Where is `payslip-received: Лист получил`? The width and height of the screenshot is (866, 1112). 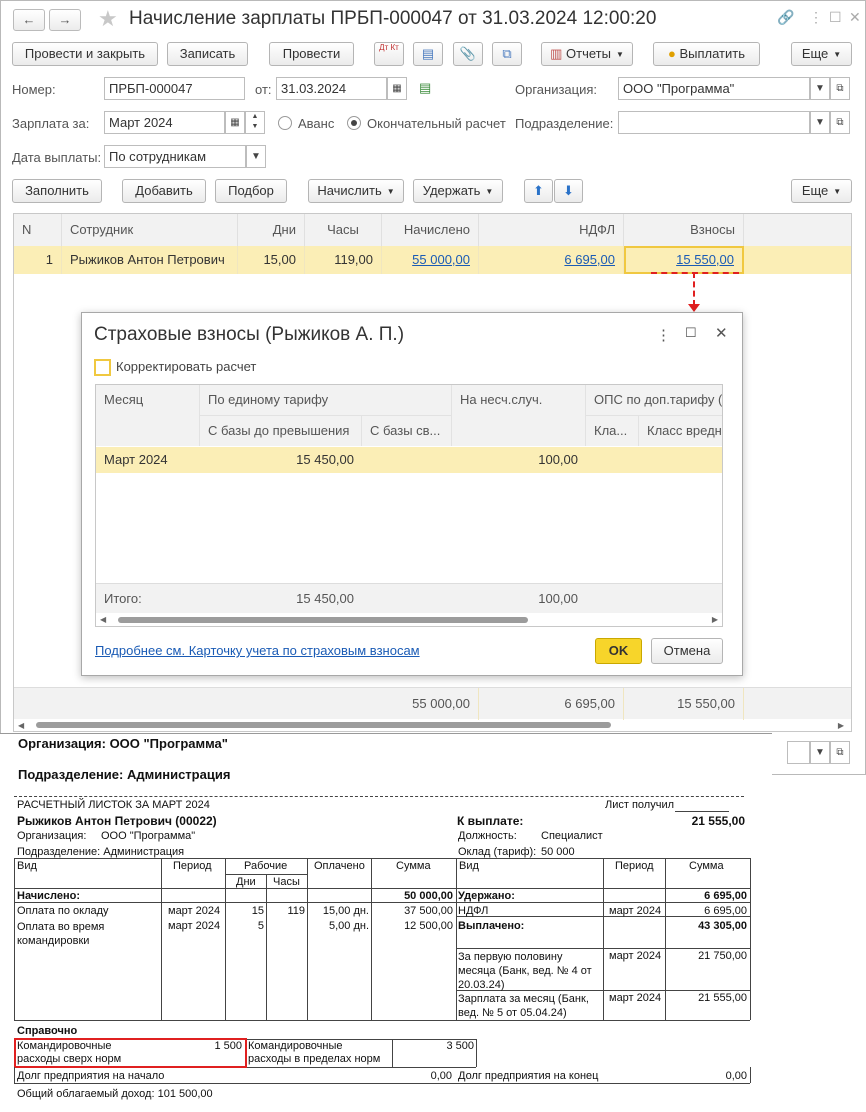
payslip-received: Лист получил is located at coordinates (640, 805).